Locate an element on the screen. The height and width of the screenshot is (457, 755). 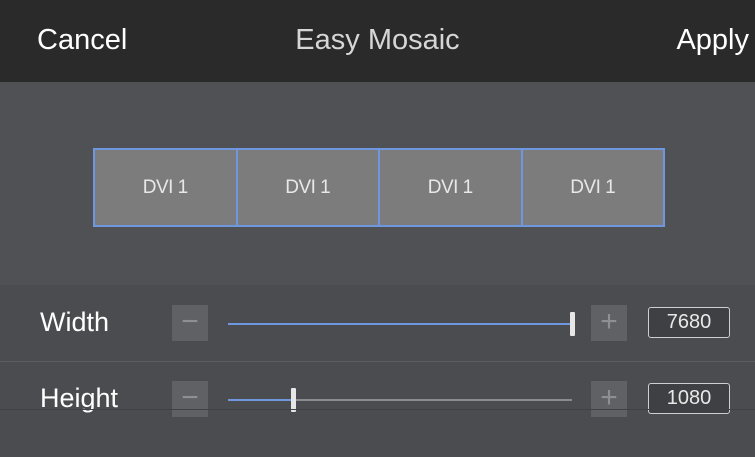
width-increase-button: + is located at coordinates (609, 323).